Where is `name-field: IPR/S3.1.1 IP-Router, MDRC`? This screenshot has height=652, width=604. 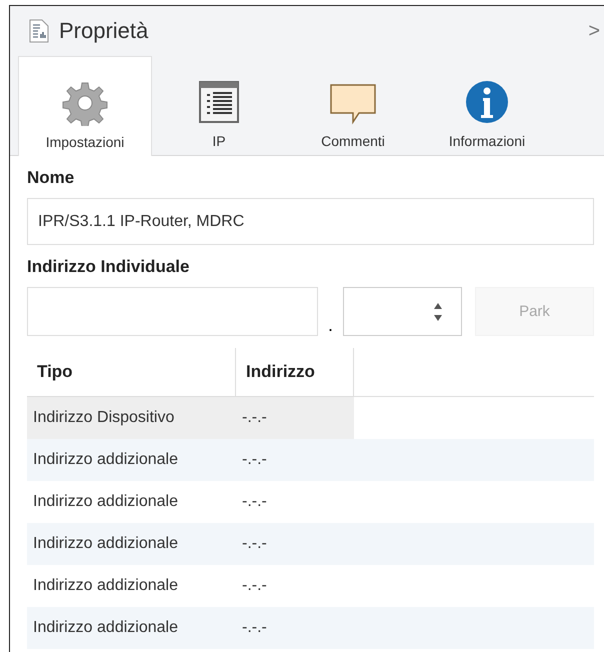 name-field: IPR/S3.1.1 IP-Router, MDRC is located at coordinates (310, 221).